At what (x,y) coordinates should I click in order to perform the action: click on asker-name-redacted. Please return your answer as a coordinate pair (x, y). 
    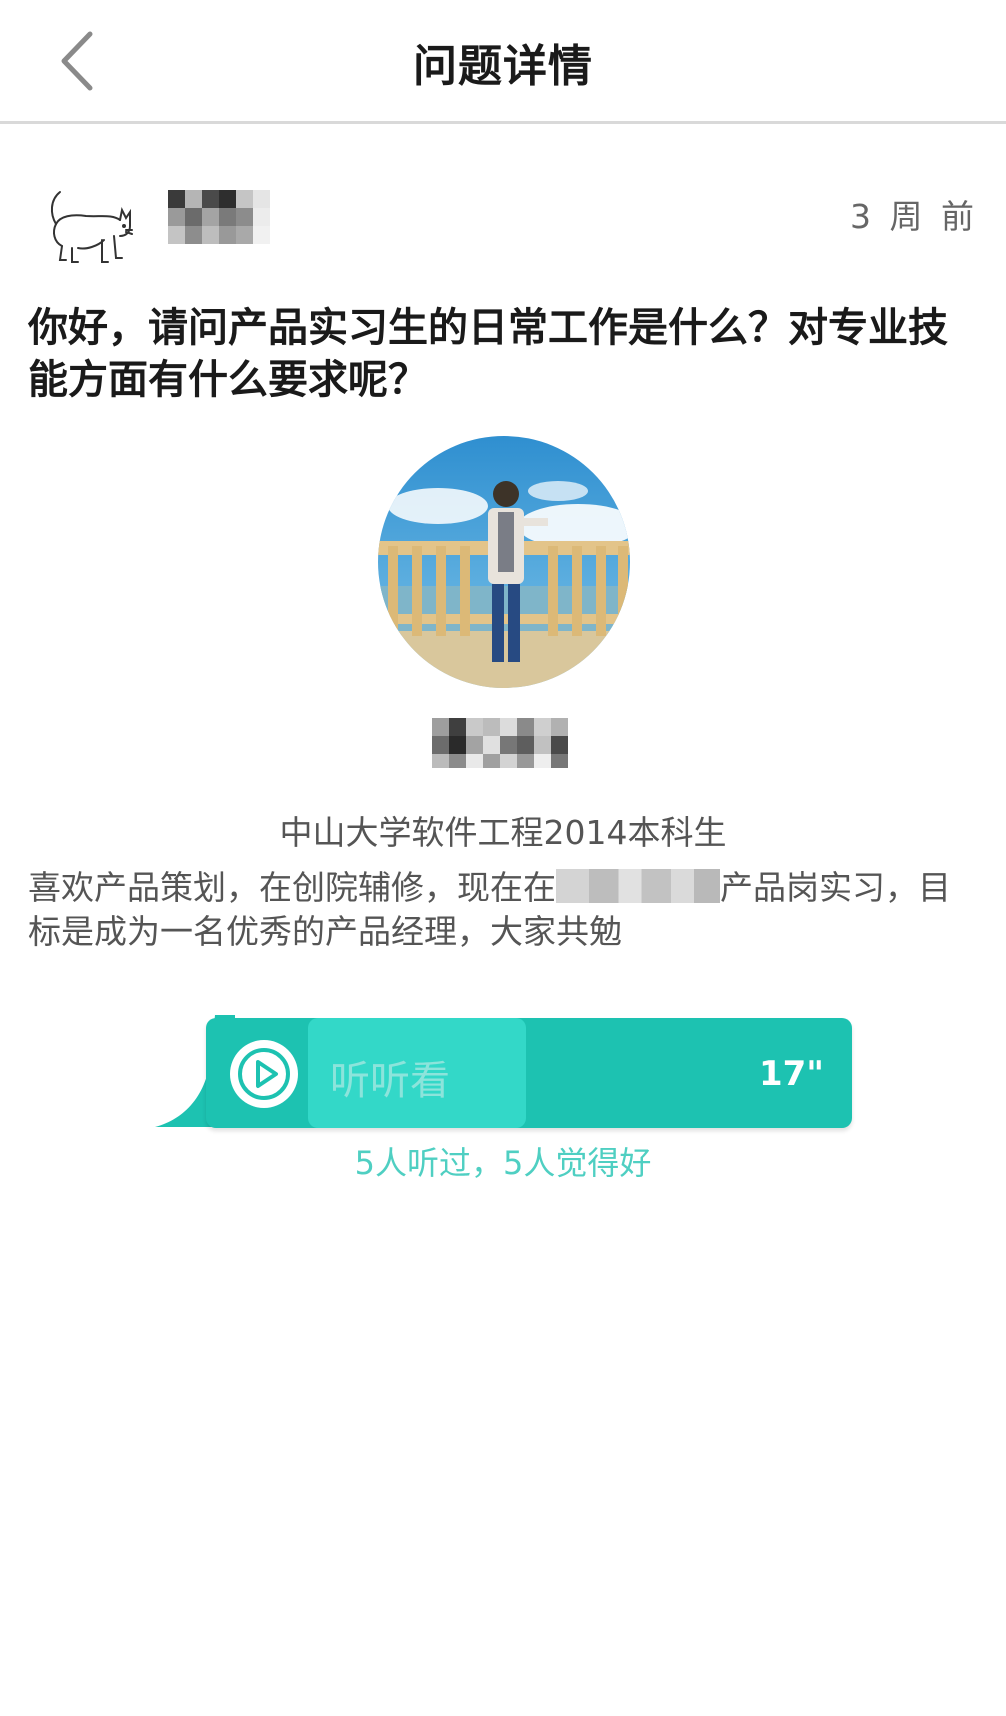
    Looking at the image, I should click on (219, 217).